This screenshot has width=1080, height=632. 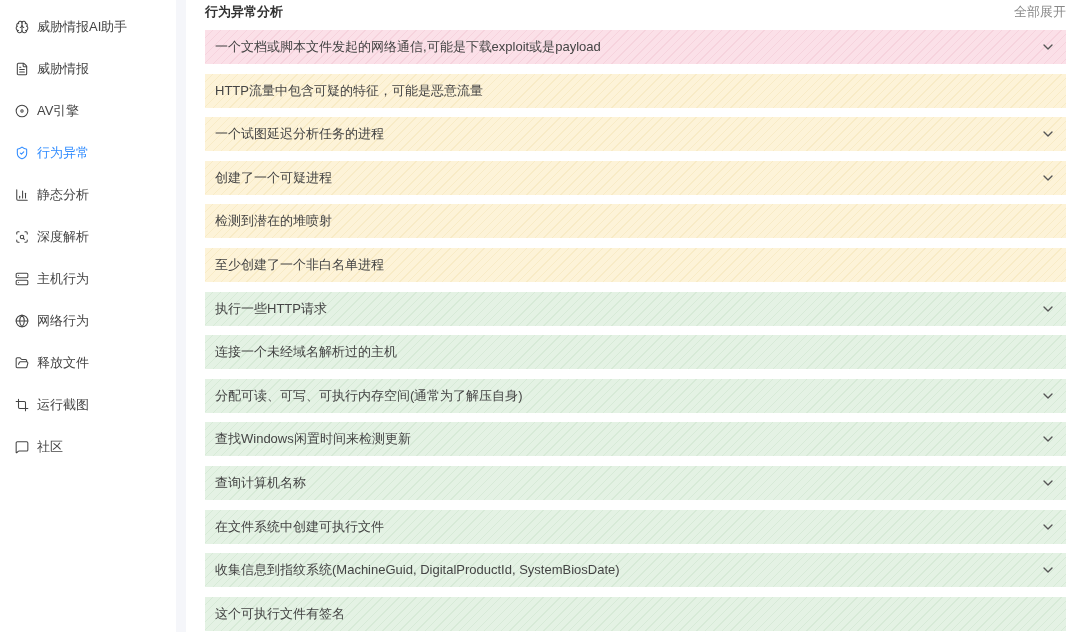 What do you see at coordinates (635, 613) in the screenshot?
I see `behavior-row: 这个可执行文件有签名` at bounding box center [635, 613].